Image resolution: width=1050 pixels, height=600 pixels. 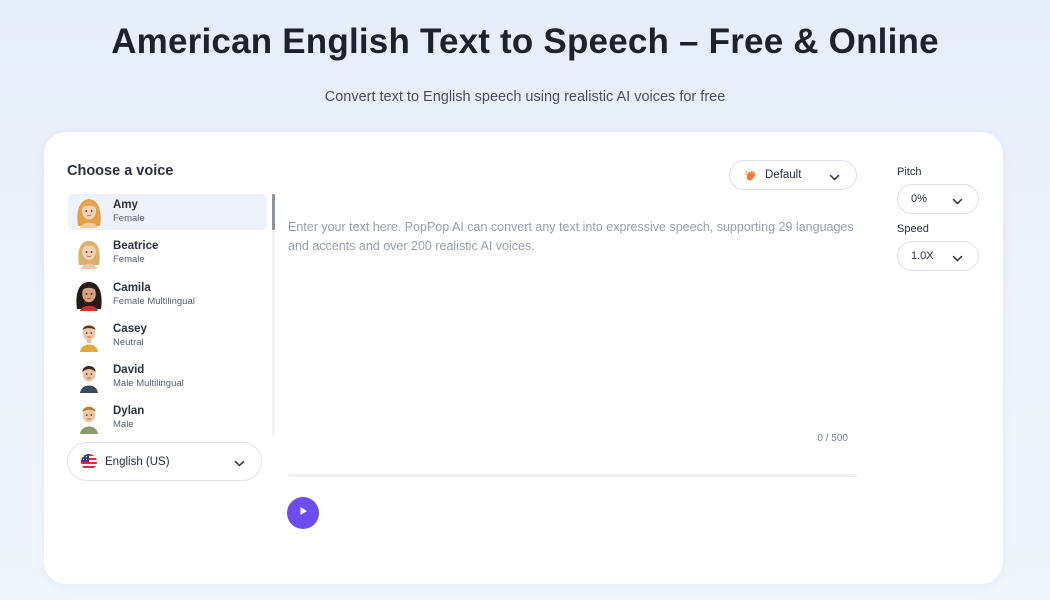 I want to click on style-select-label: Default, so click(x=783, y=175).